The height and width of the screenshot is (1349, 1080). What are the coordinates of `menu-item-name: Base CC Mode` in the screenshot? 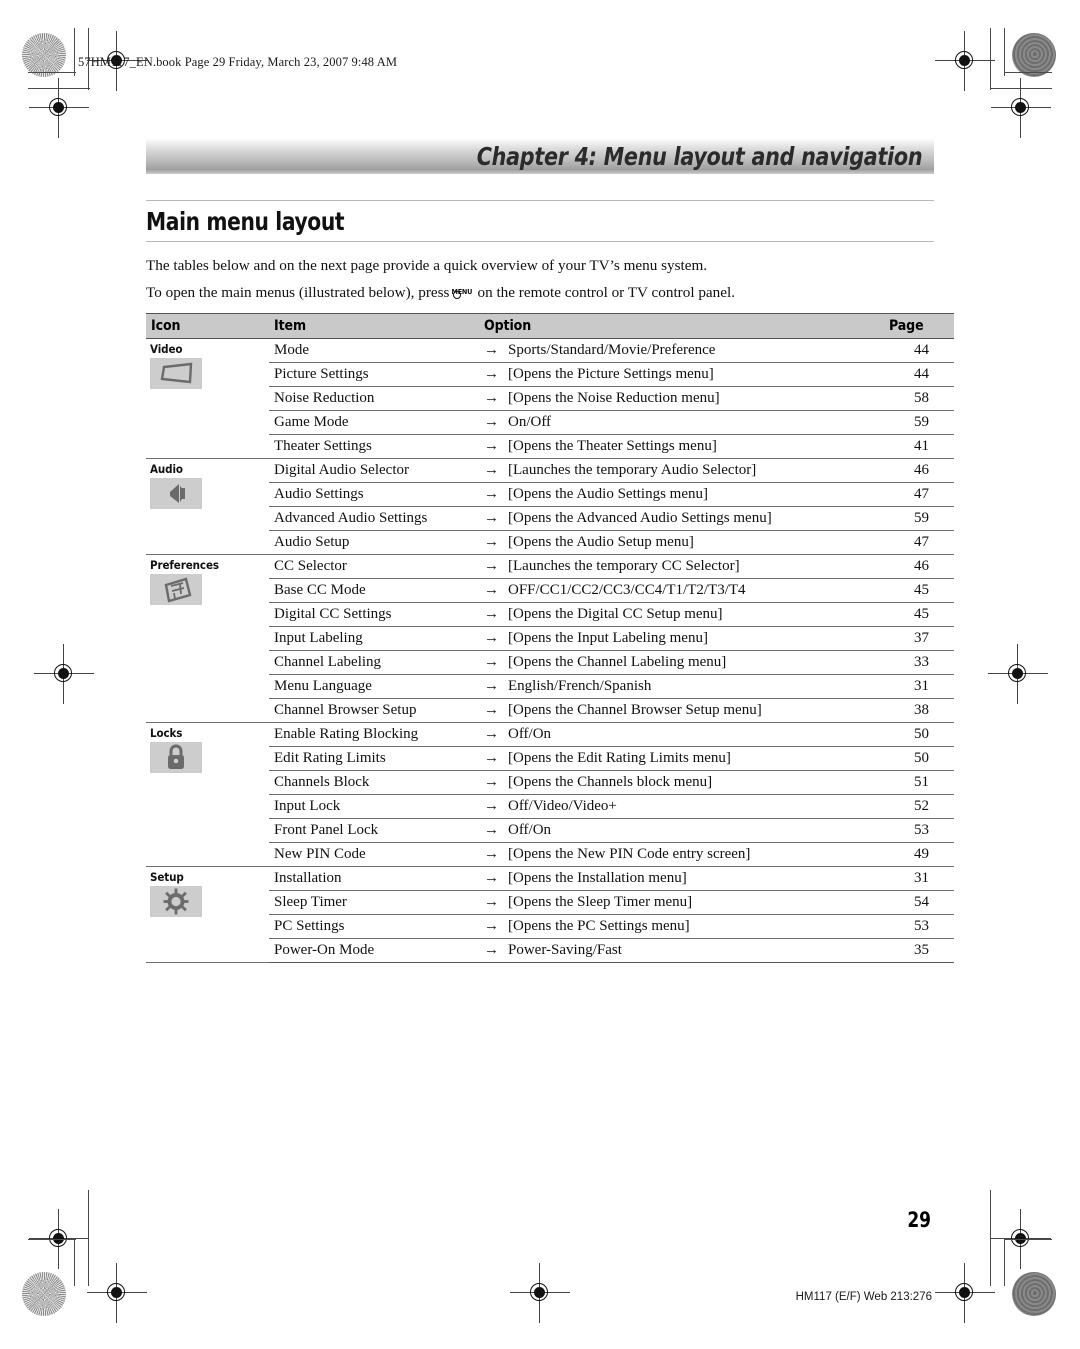 It's located at (374, 590).